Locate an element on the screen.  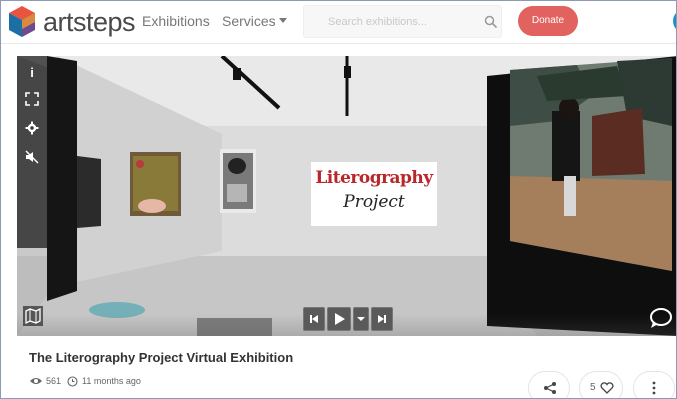
logo-cube-icon is located at coordinates (22, 21).